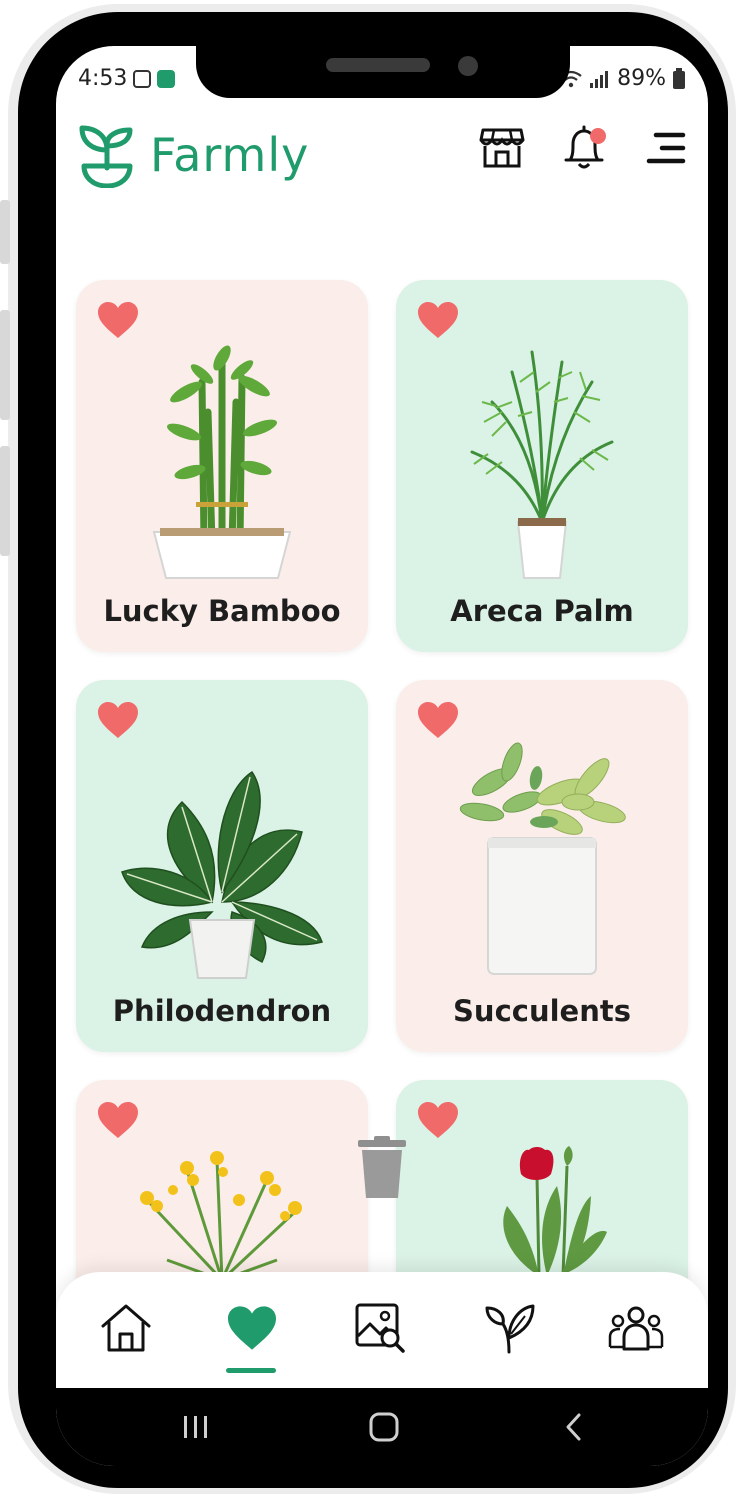  I want to click on home-system-button, so click(384, 1427).